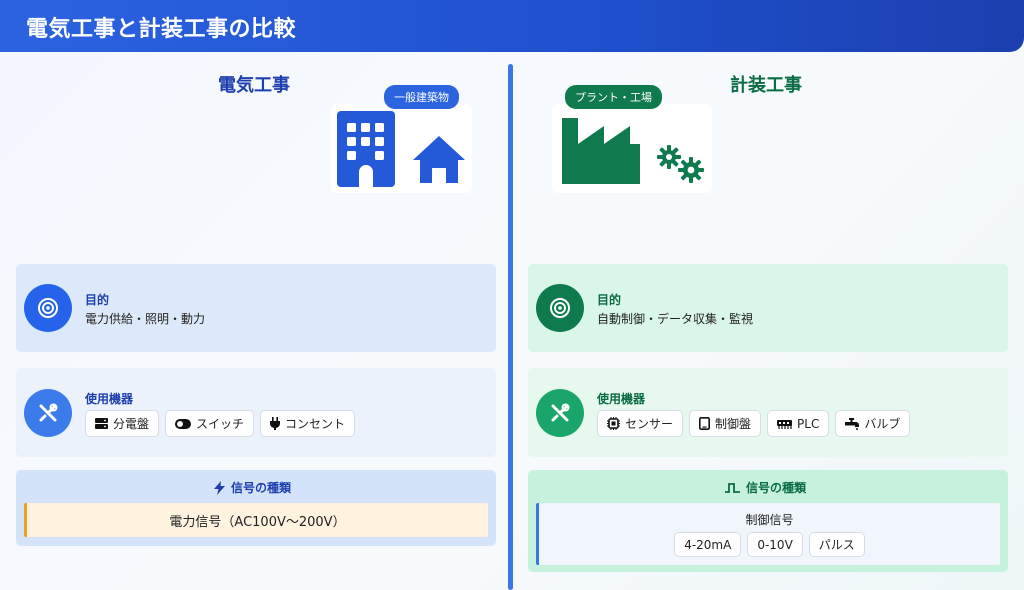  I want to click on instrumentation-equipment-card: 使用機器 センサー 制御盤 PLC バルブ, so click(768, 412).